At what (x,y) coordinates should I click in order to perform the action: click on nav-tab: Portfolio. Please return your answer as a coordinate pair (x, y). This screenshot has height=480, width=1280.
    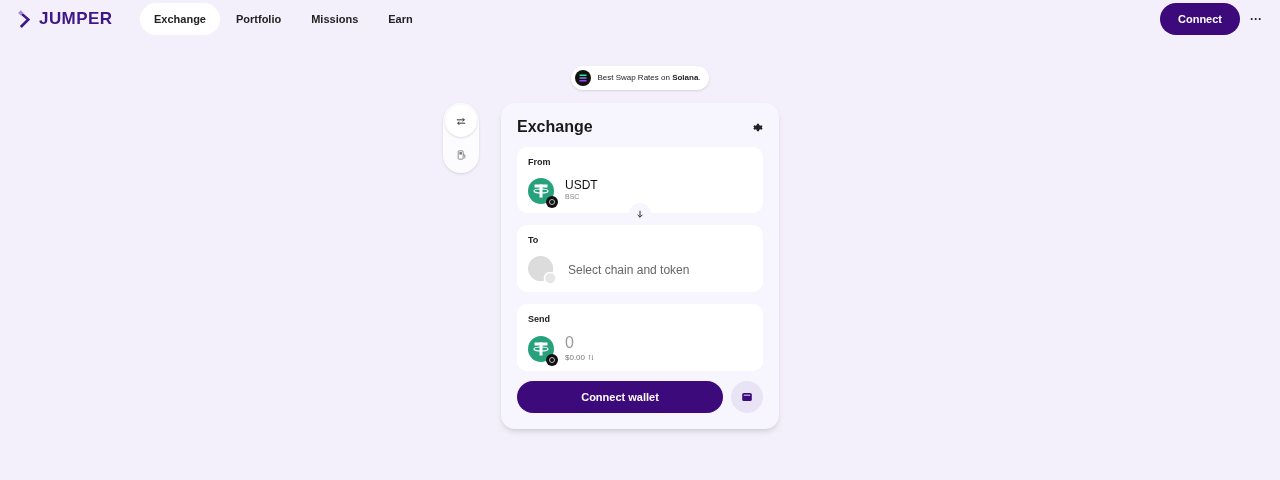
    Looking at the image, I should click on (258, 19).